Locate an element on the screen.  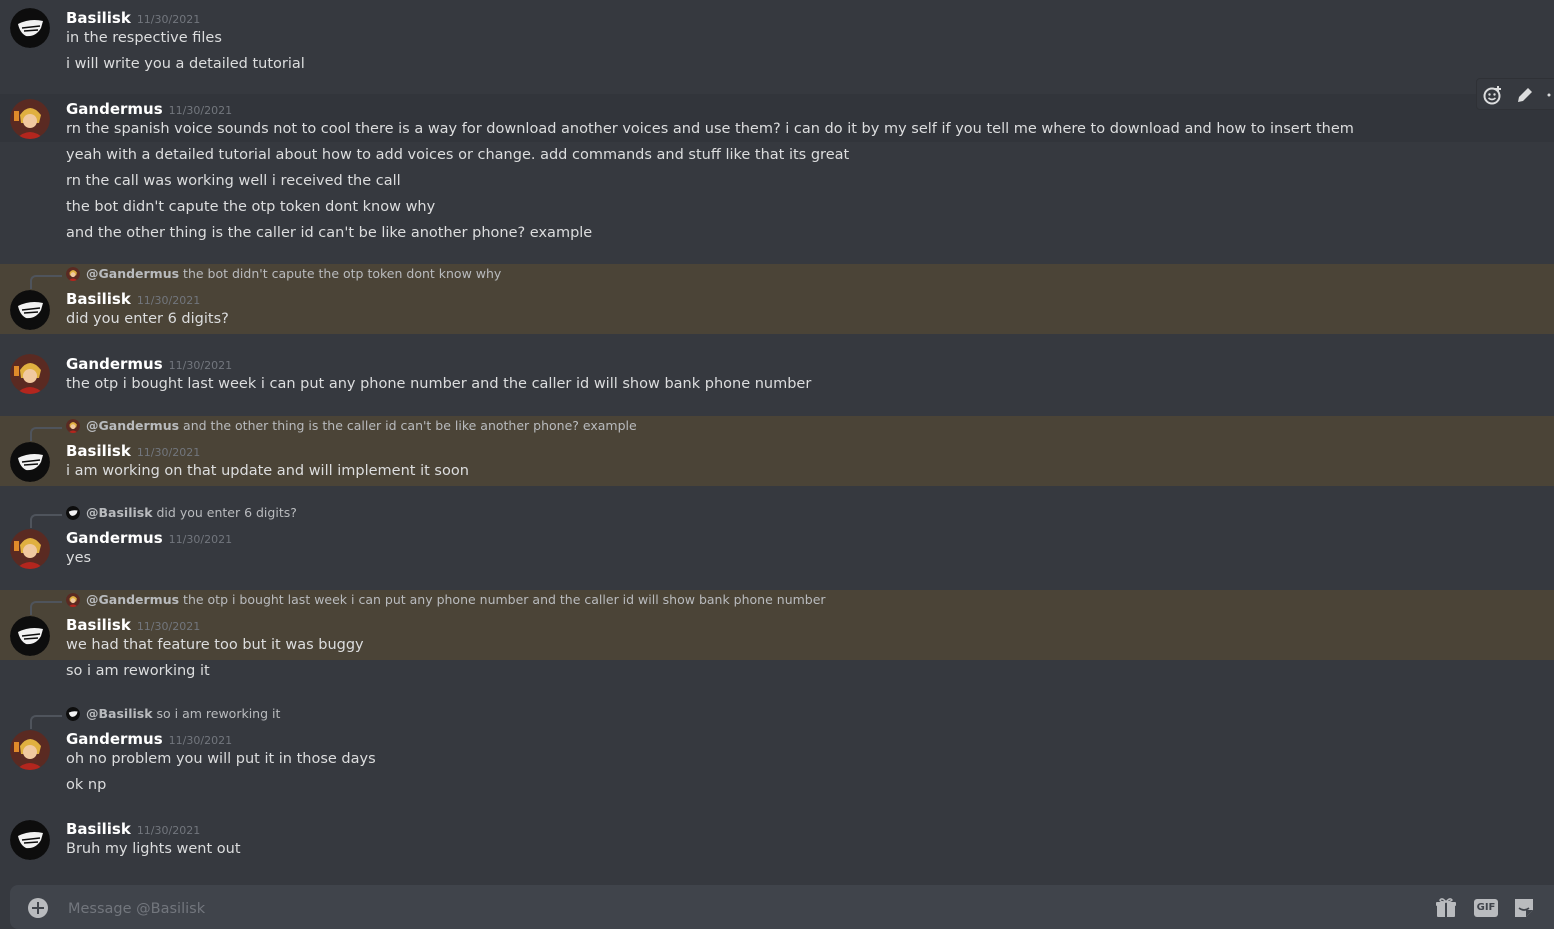
message-text: did you enter 6 digits? is located at coordinates (147, 319).